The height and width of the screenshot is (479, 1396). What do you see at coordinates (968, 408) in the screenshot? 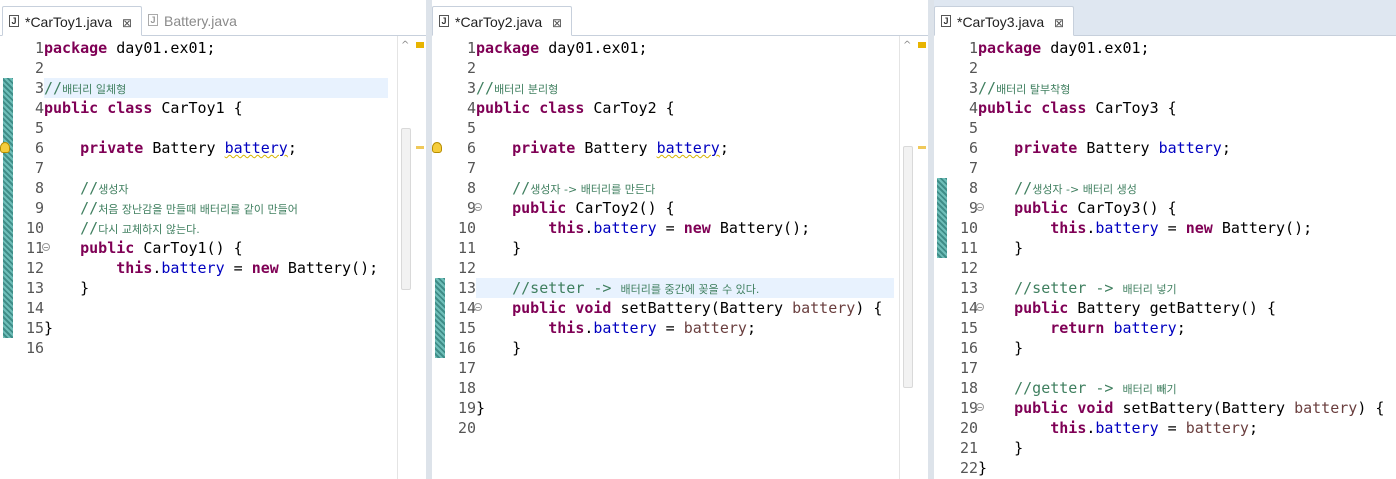
I see `line-number: 19` at bounding box center [968, 408].